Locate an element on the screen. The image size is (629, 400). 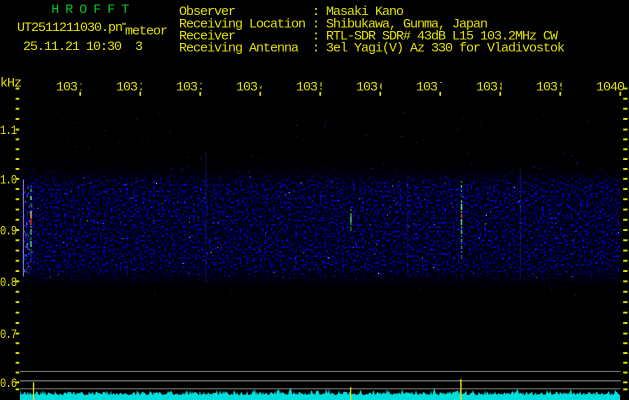
svg-text: H R O F F T is located at coordinates (90, 9).